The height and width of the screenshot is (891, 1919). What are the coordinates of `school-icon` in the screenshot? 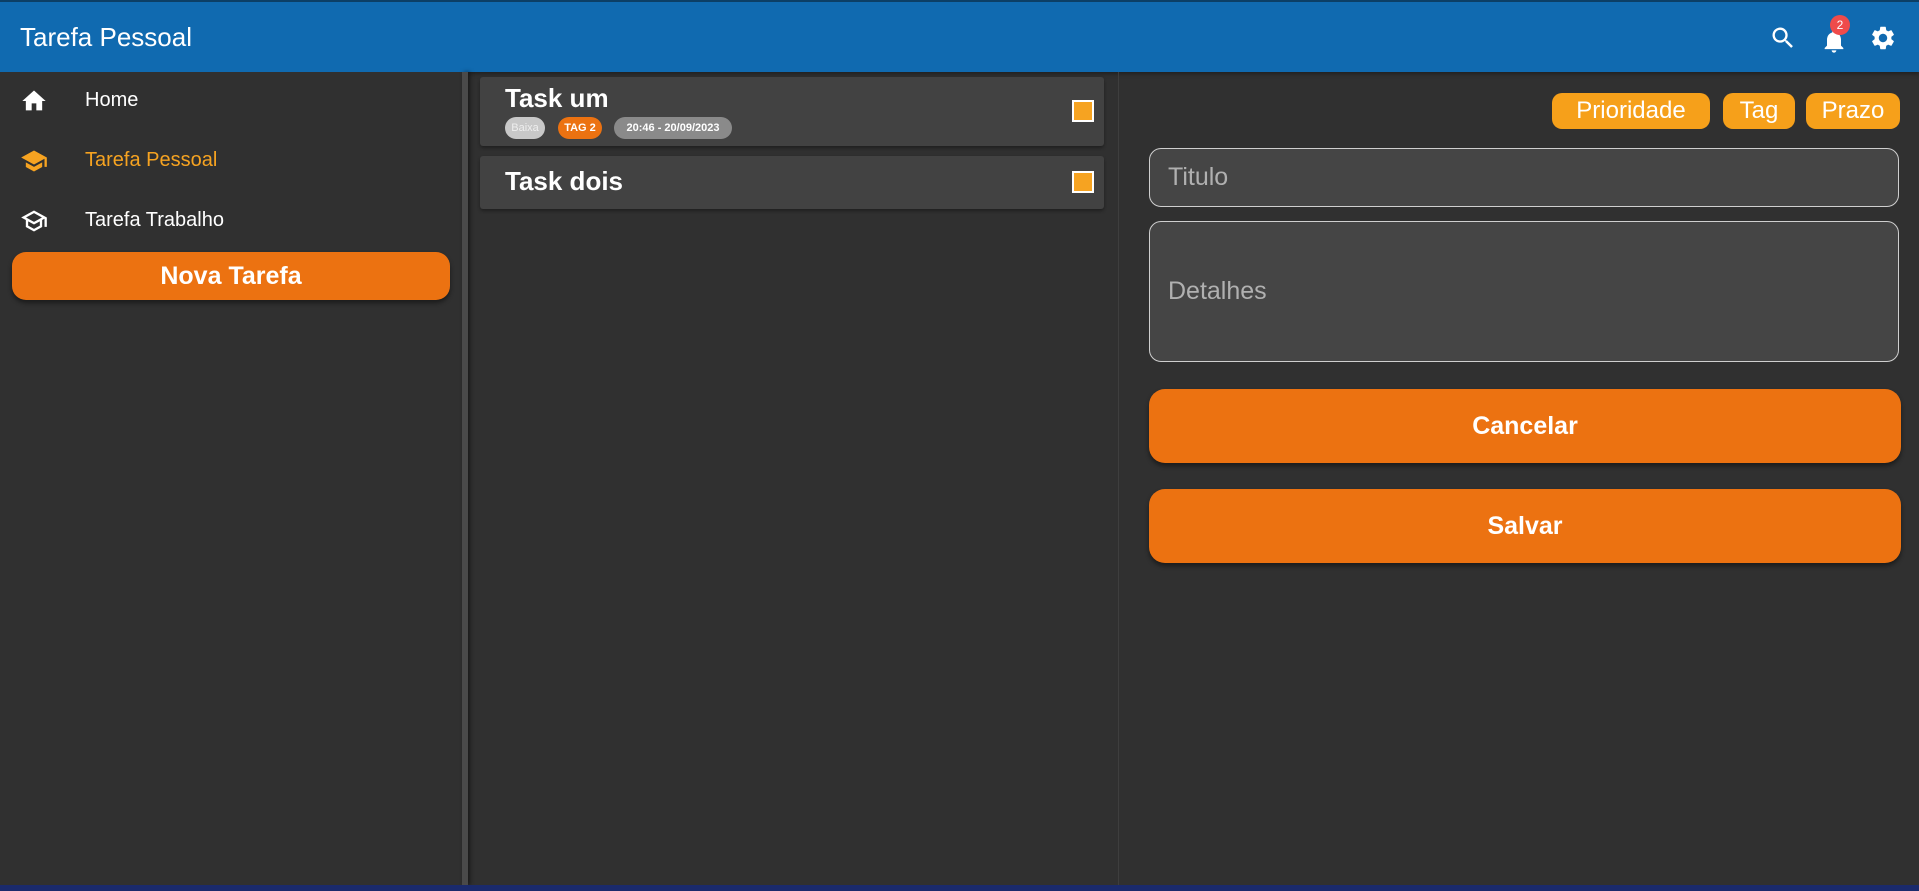 It's located at (34, 161).